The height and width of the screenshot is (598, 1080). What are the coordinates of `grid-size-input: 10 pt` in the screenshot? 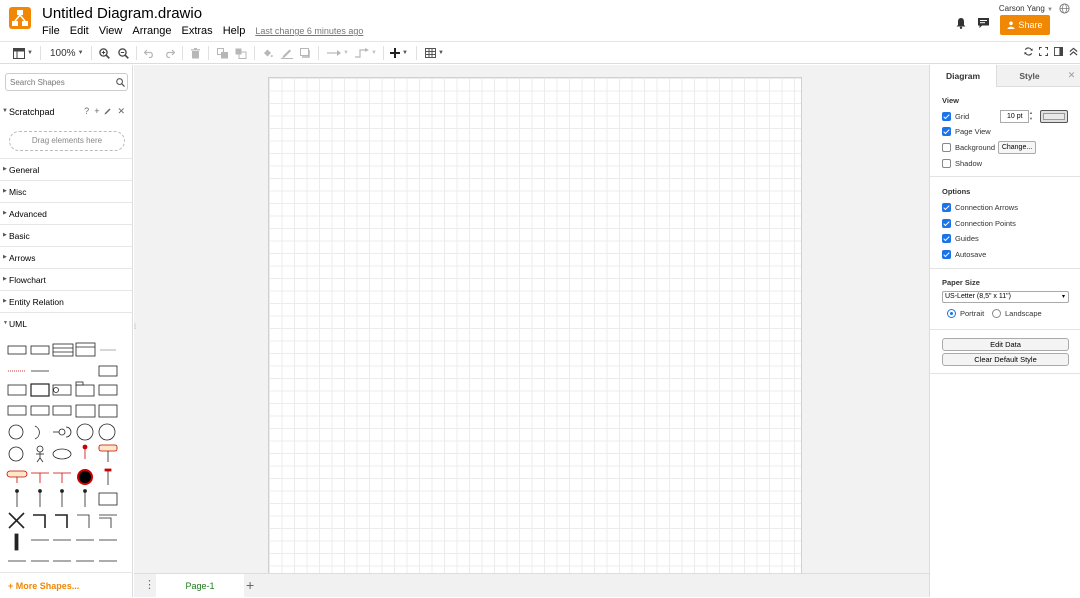 It's located at (1014, 116).